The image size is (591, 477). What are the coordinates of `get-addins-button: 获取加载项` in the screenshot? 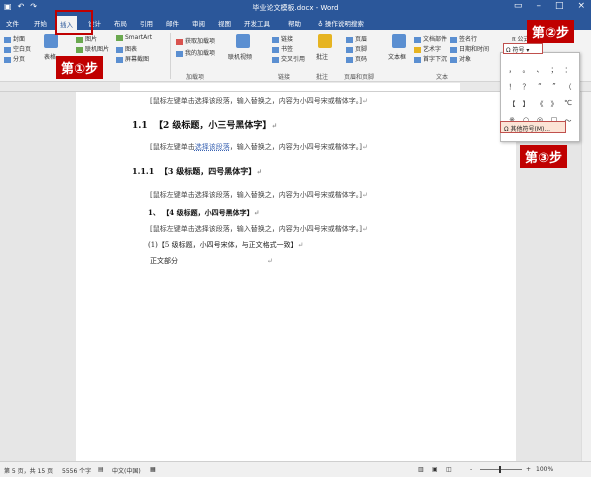 It's located at (195, 40).